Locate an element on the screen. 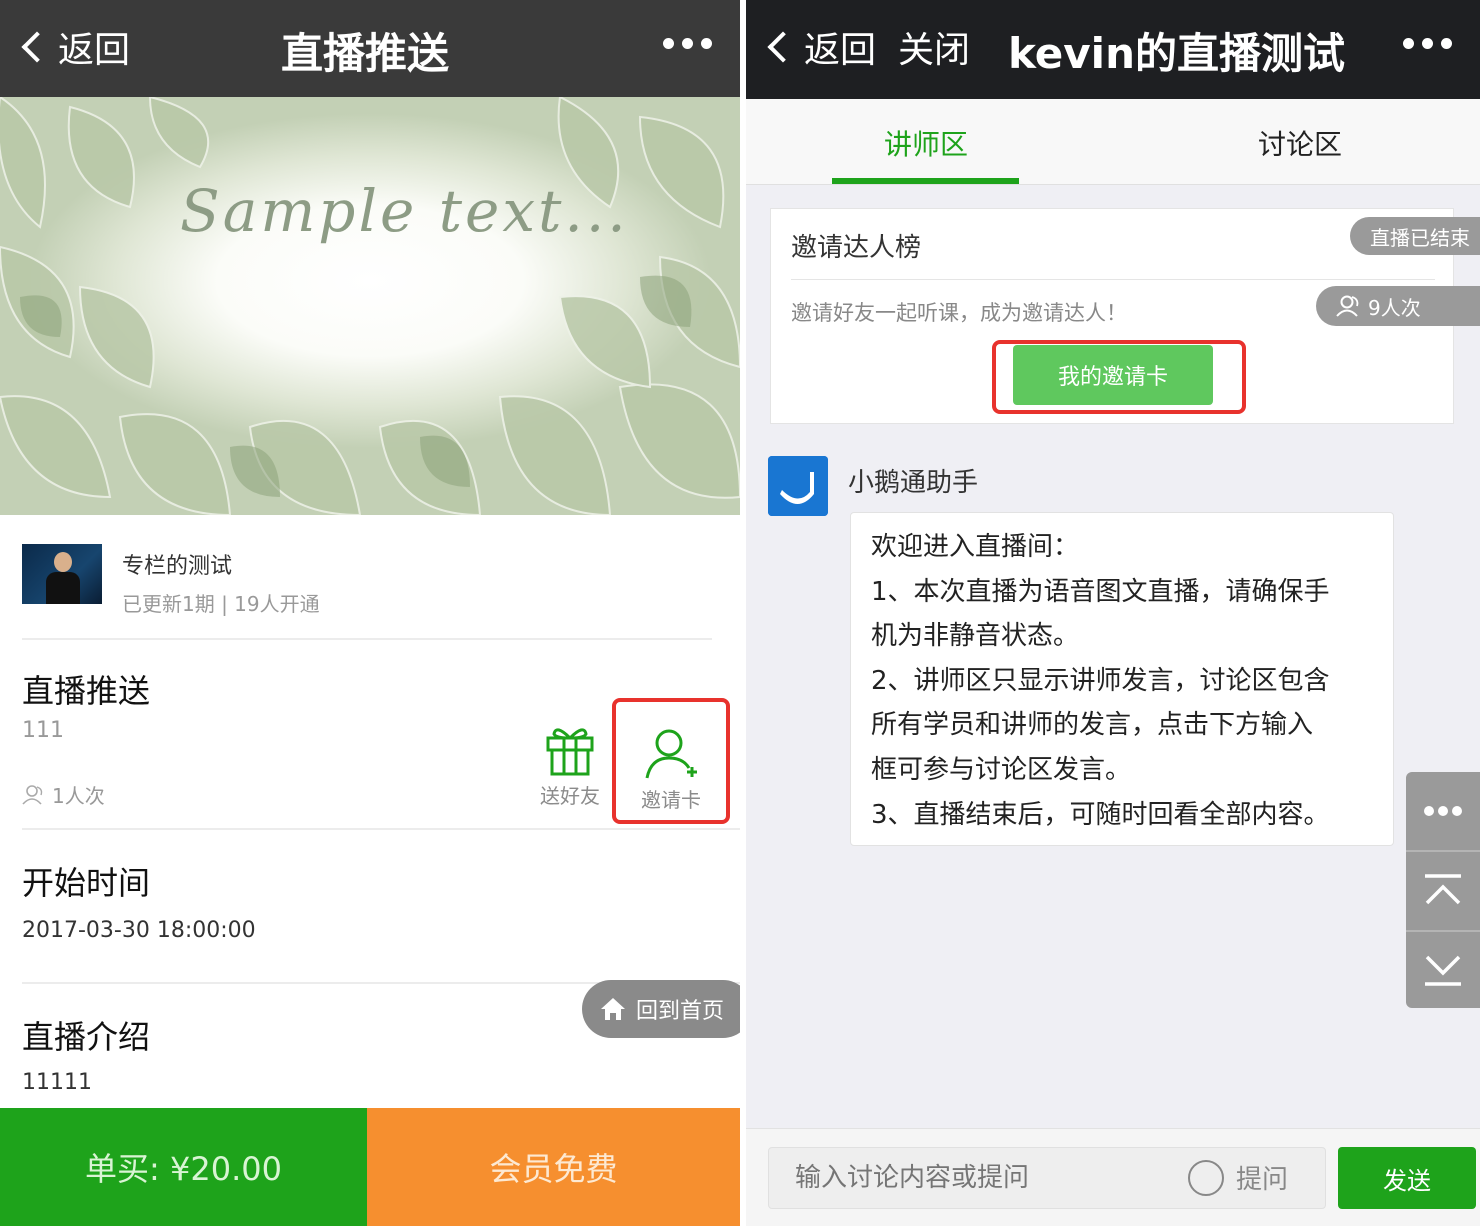 Image resolution: width=1480 pixels, height=1226 pixels. highlight-box is located at coordinates (1119, 377).